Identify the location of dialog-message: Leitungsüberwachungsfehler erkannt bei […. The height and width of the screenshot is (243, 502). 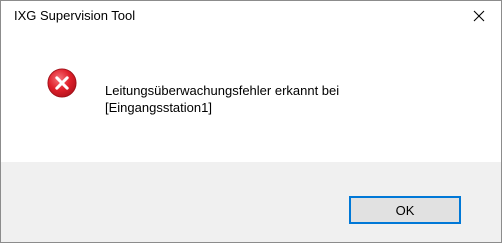
(295, 99).